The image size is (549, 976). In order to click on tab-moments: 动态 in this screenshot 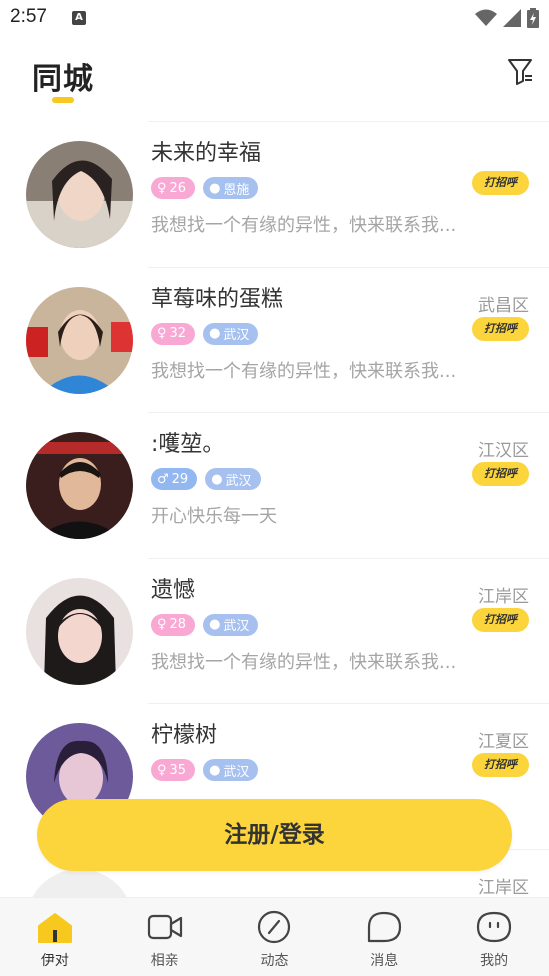, I will do `click(275, 937)`.